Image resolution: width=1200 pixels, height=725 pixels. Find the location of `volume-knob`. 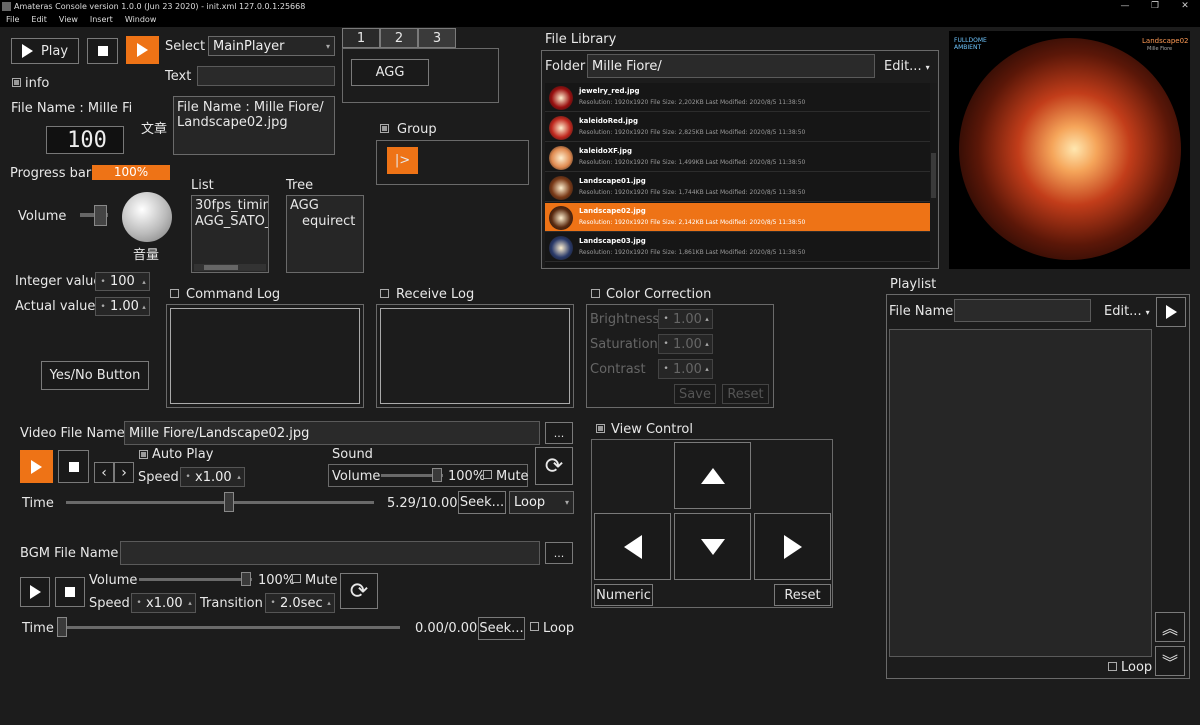

volume-knob is located at coordinates (147, 217).